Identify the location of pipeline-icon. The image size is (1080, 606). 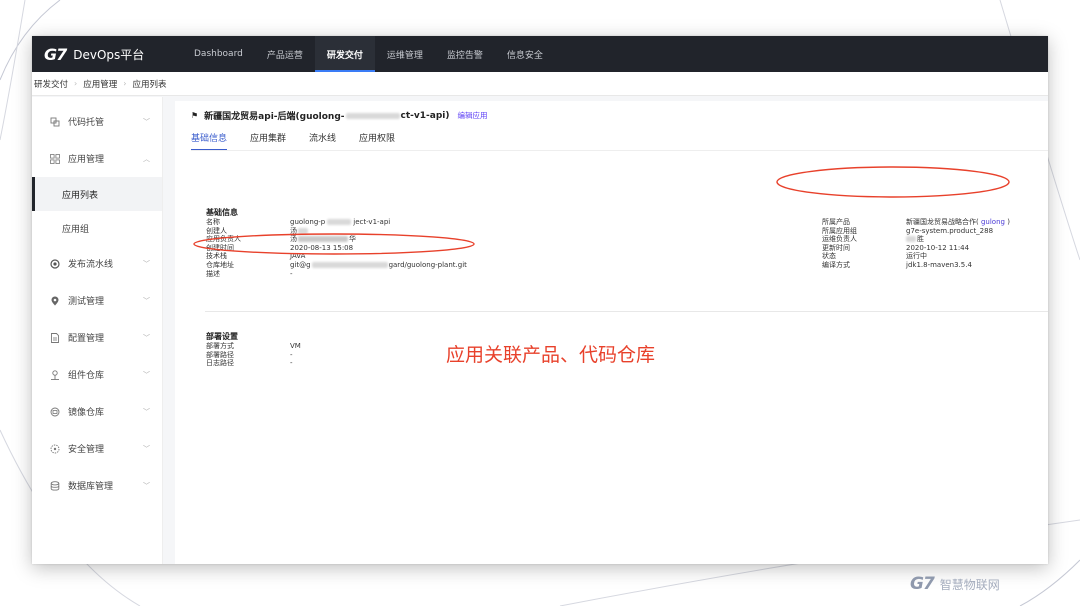
(55, 263).